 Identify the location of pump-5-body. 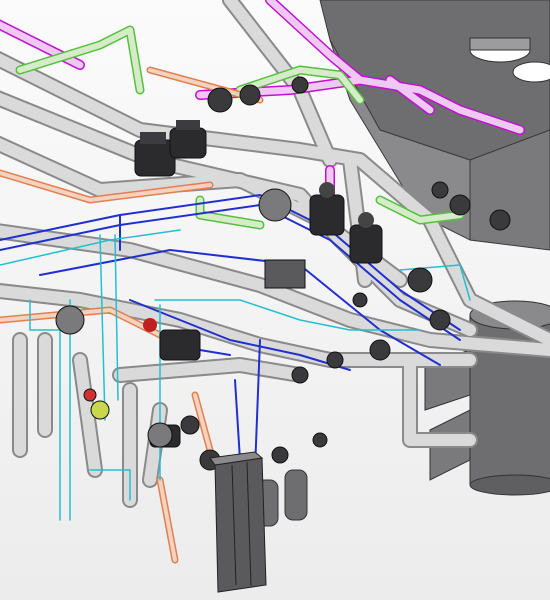
(180, 345).